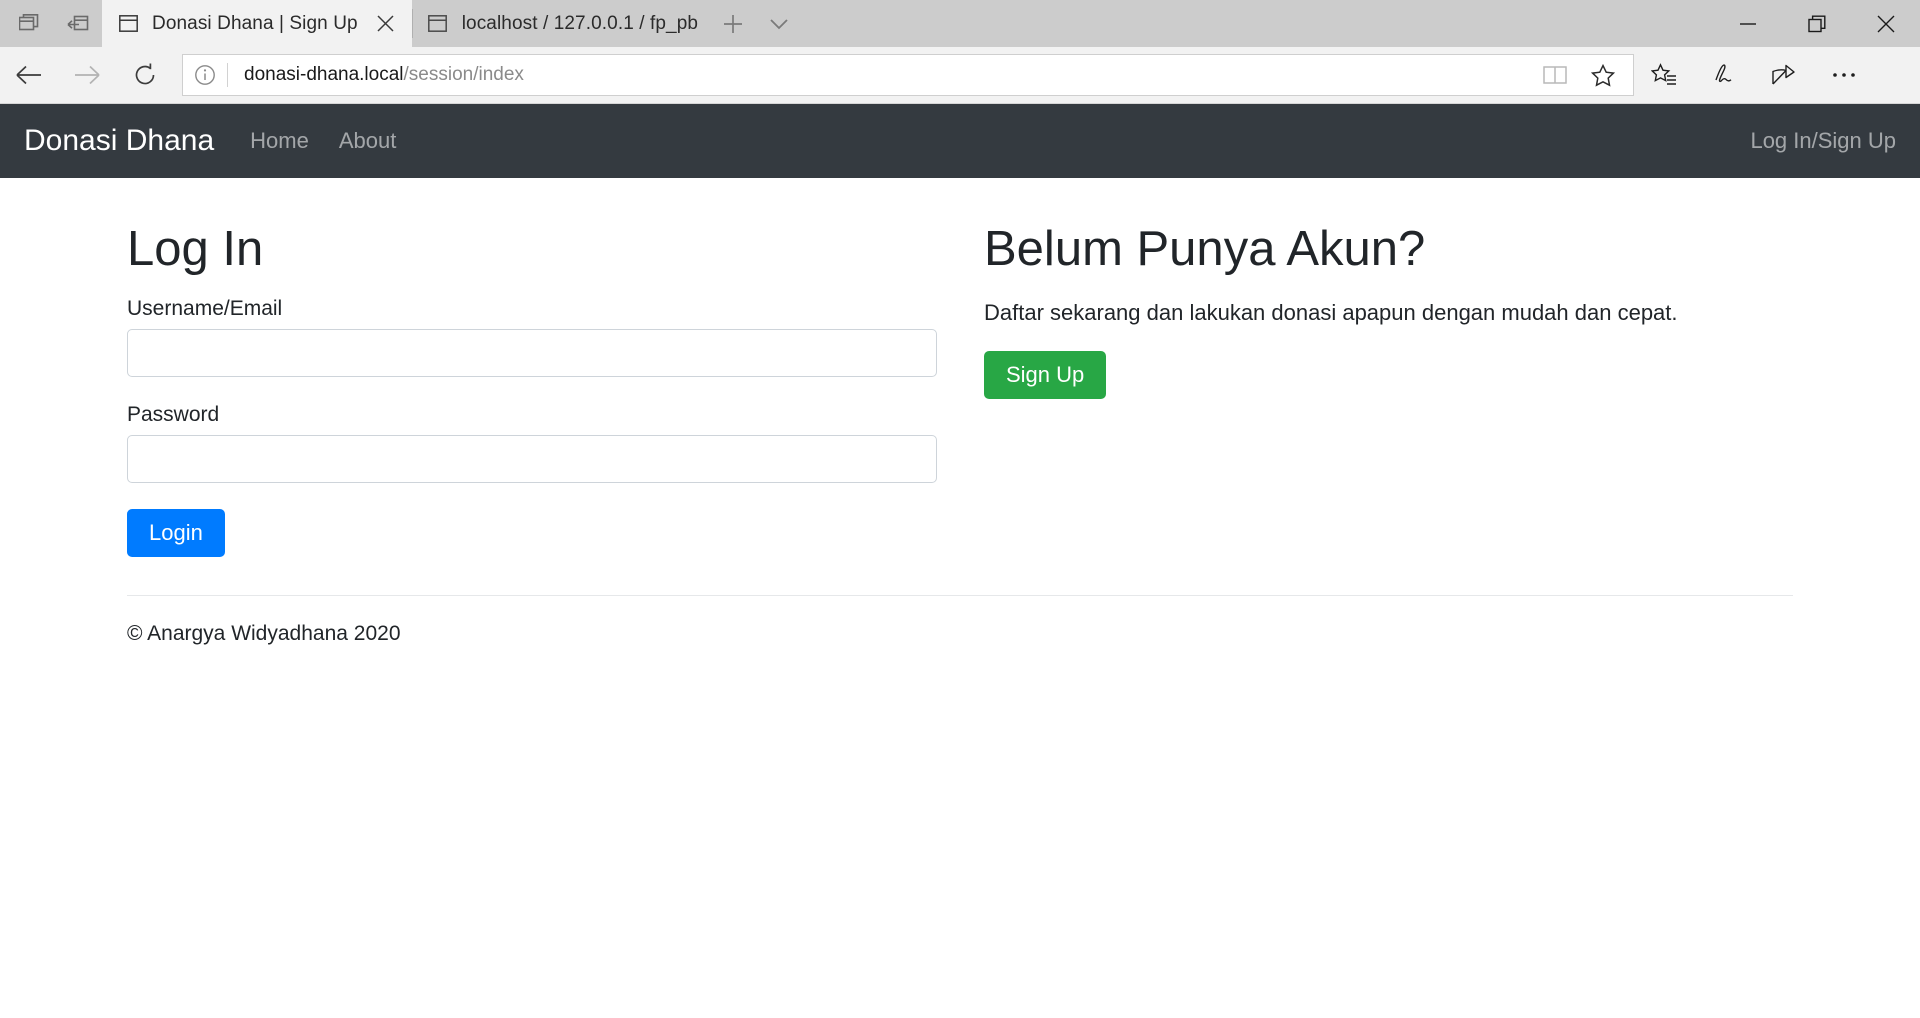 This screenshot has height=1018, width=1920. I want to click on new-tab-icon, so click(733, 23).